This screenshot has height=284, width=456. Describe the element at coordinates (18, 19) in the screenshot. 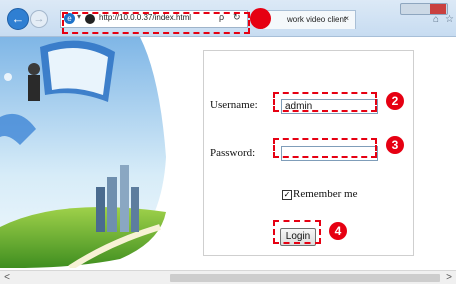

I see `back-arrow-icon: ←` at that location.